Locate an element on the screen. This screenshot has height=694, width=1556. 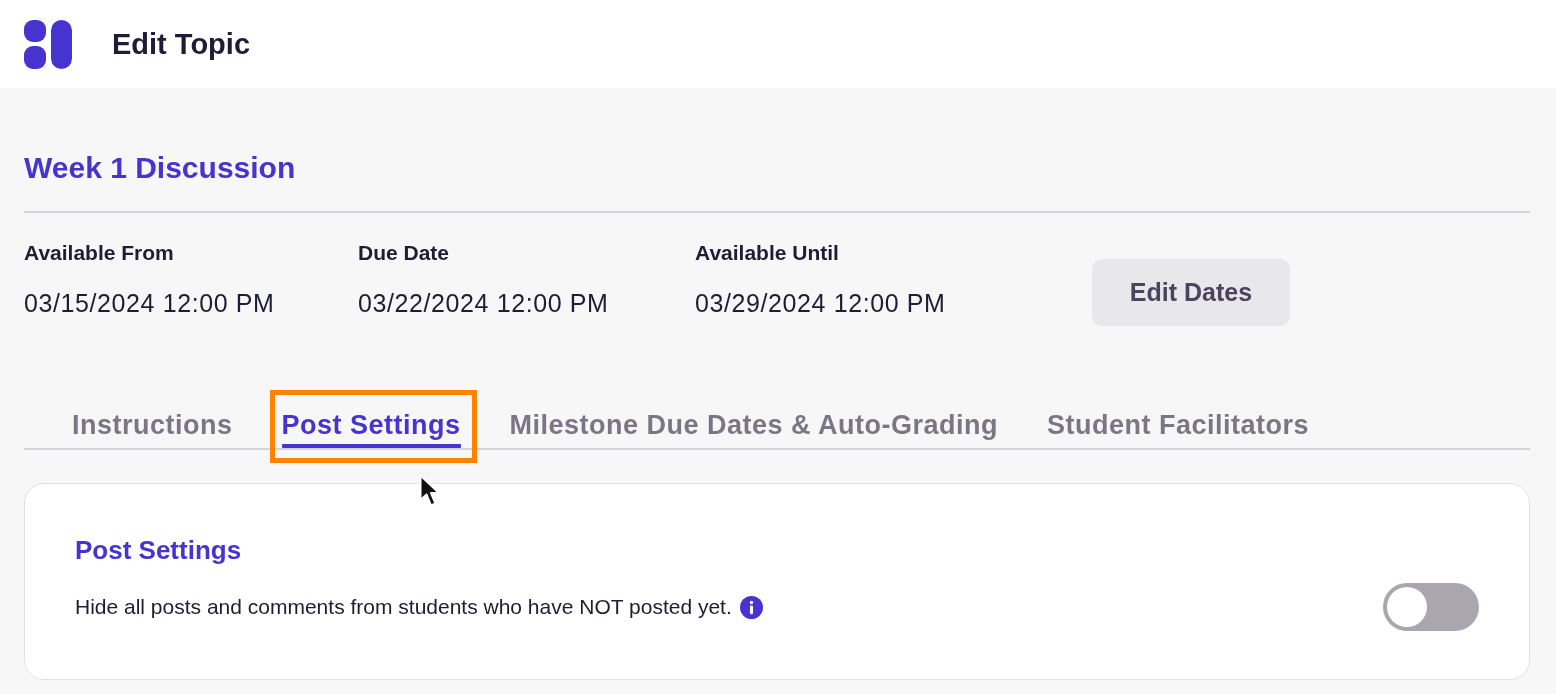
tab: Instructions is located at coordinates (152, 422).